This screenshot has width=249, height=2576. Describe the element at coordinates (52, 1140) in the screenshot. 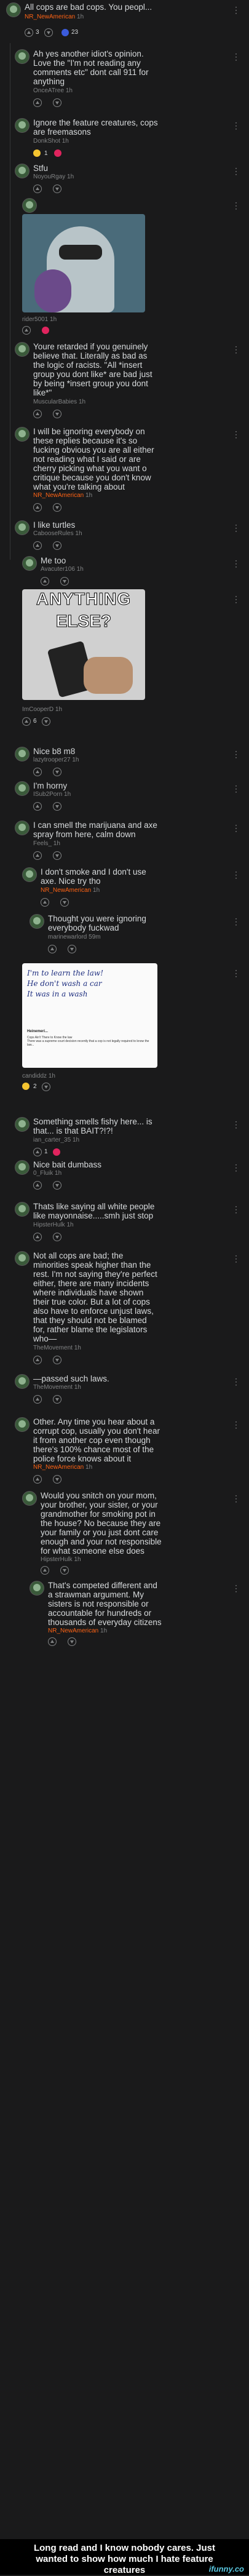

I see `username: ian_carter_35` at that location.